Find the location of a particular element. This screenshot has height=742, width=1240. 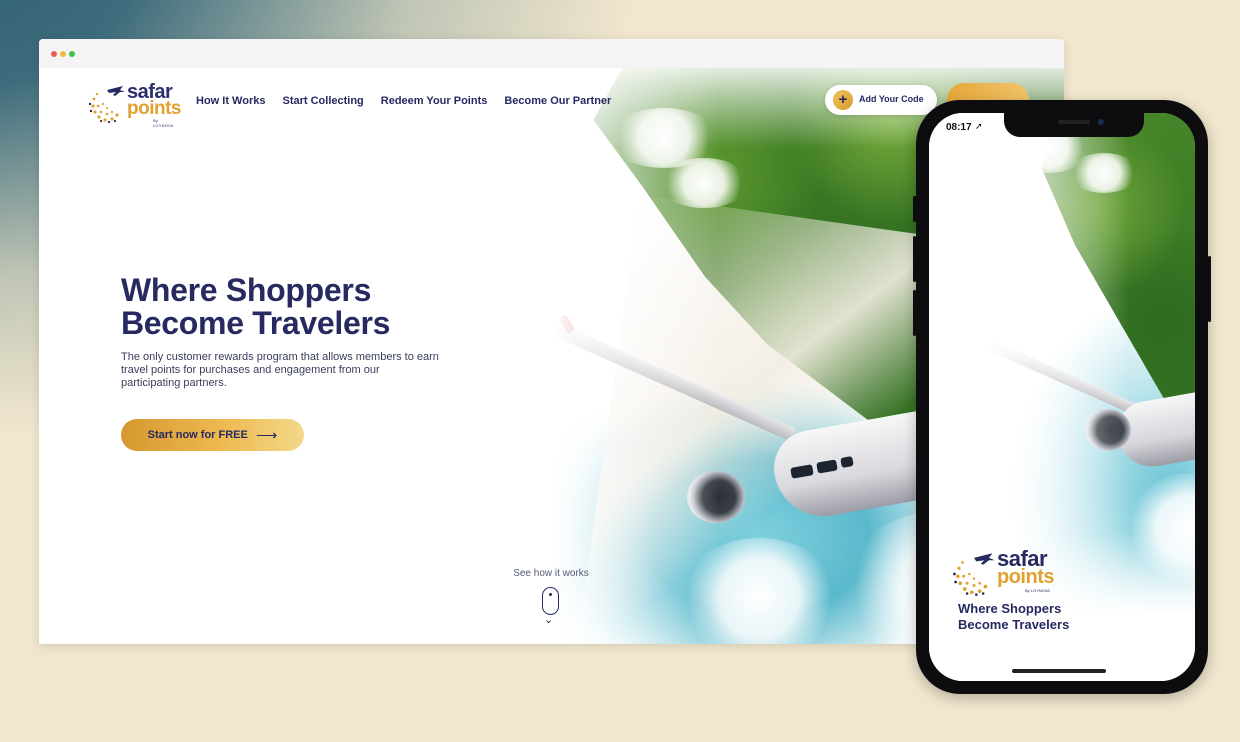

home-indicator is located at coordinates (1059, 671).